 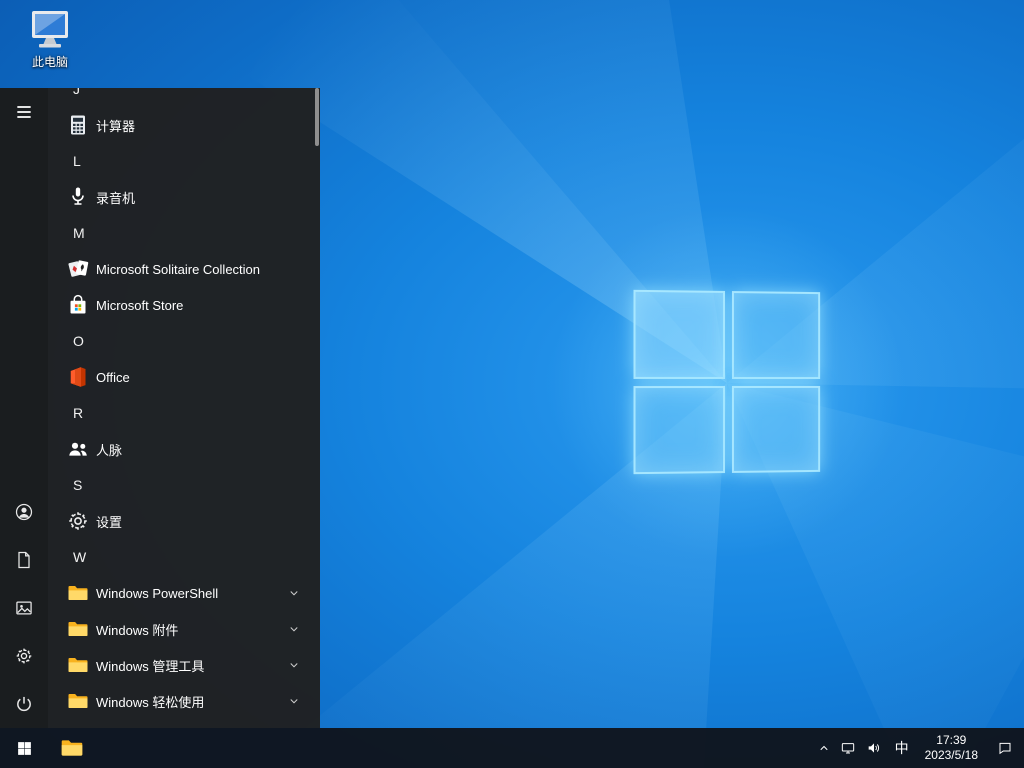 What do you see at coordinates (24, 408) in the screenshot?
I see `start-menu-rail` at bounding box center [24, 408].